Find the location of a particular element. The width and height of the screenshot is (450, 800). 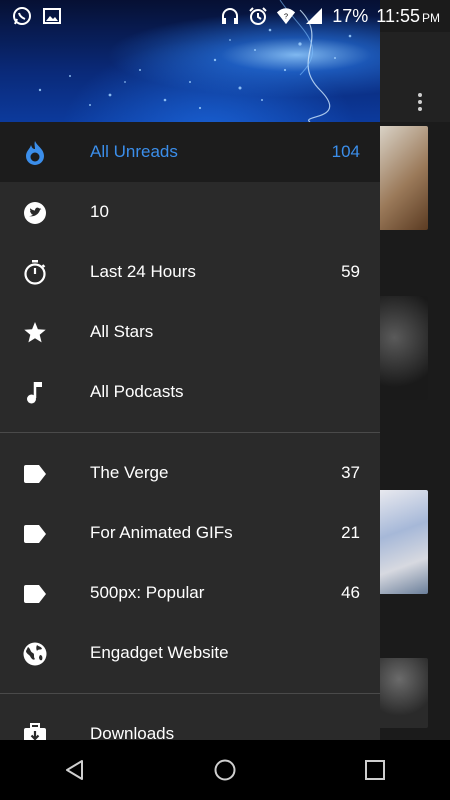

system-navigation-bar is located at coordinates (225, 770).